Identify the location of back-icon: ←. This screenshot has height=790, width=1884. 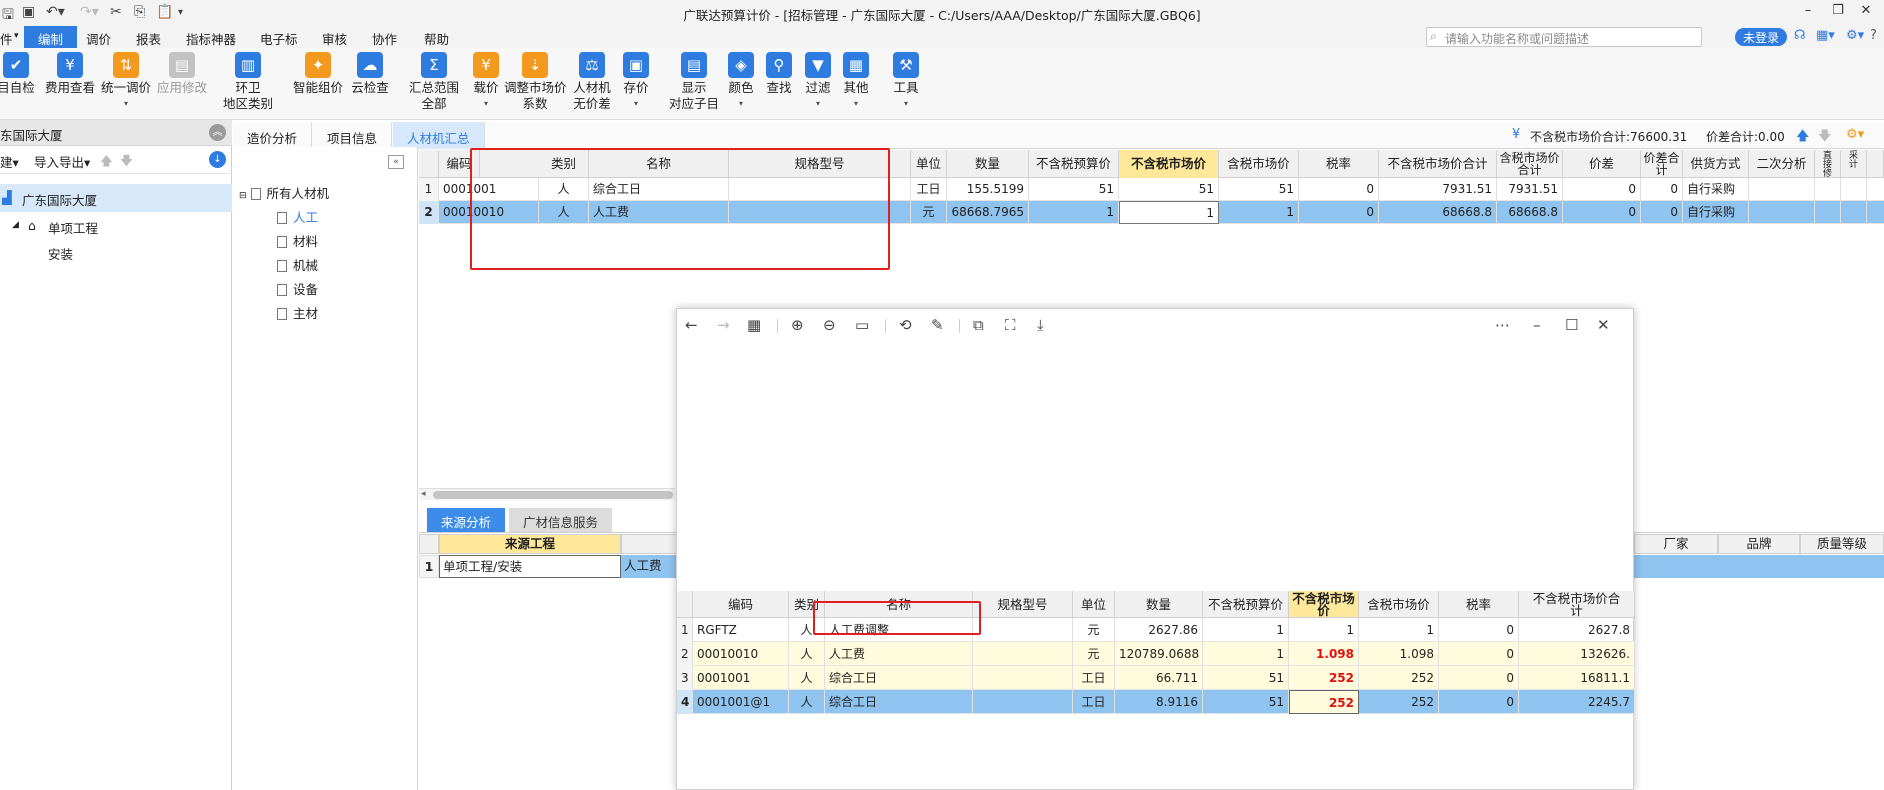
(691, 325).